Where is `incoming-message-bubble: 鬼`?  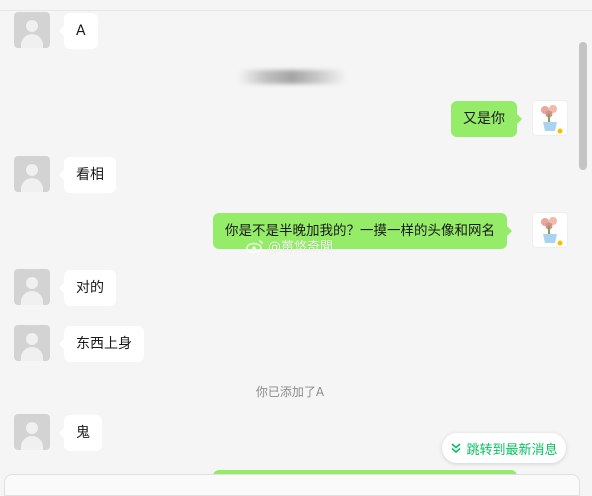
incoming-message-bubble: 鬼 is located at coordinates (80, 433).